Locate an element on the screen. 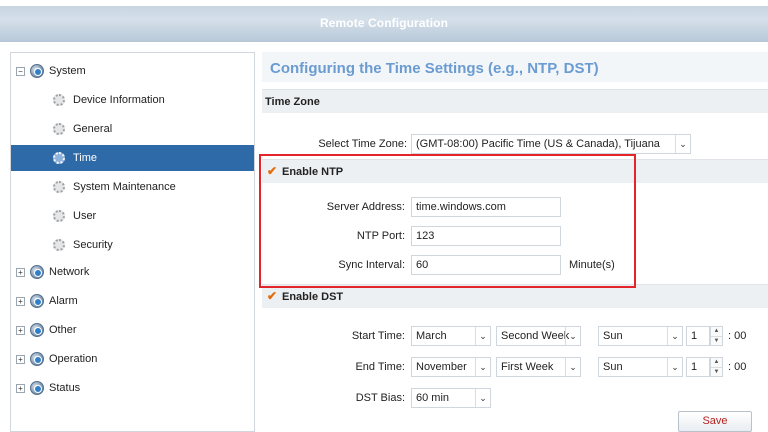 The width and height of the screenshot is (768, 432). end-hour-stepper: ▲ ▼ is located at coordinates (716, 367).